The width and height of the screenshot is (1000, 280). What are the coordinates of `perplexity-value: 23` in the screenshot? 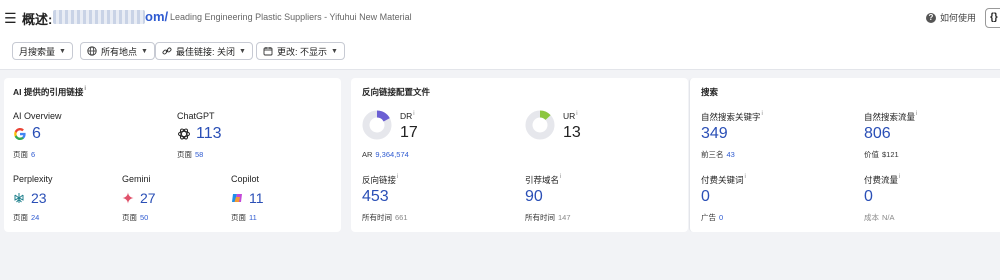 It's located at (39, 198).